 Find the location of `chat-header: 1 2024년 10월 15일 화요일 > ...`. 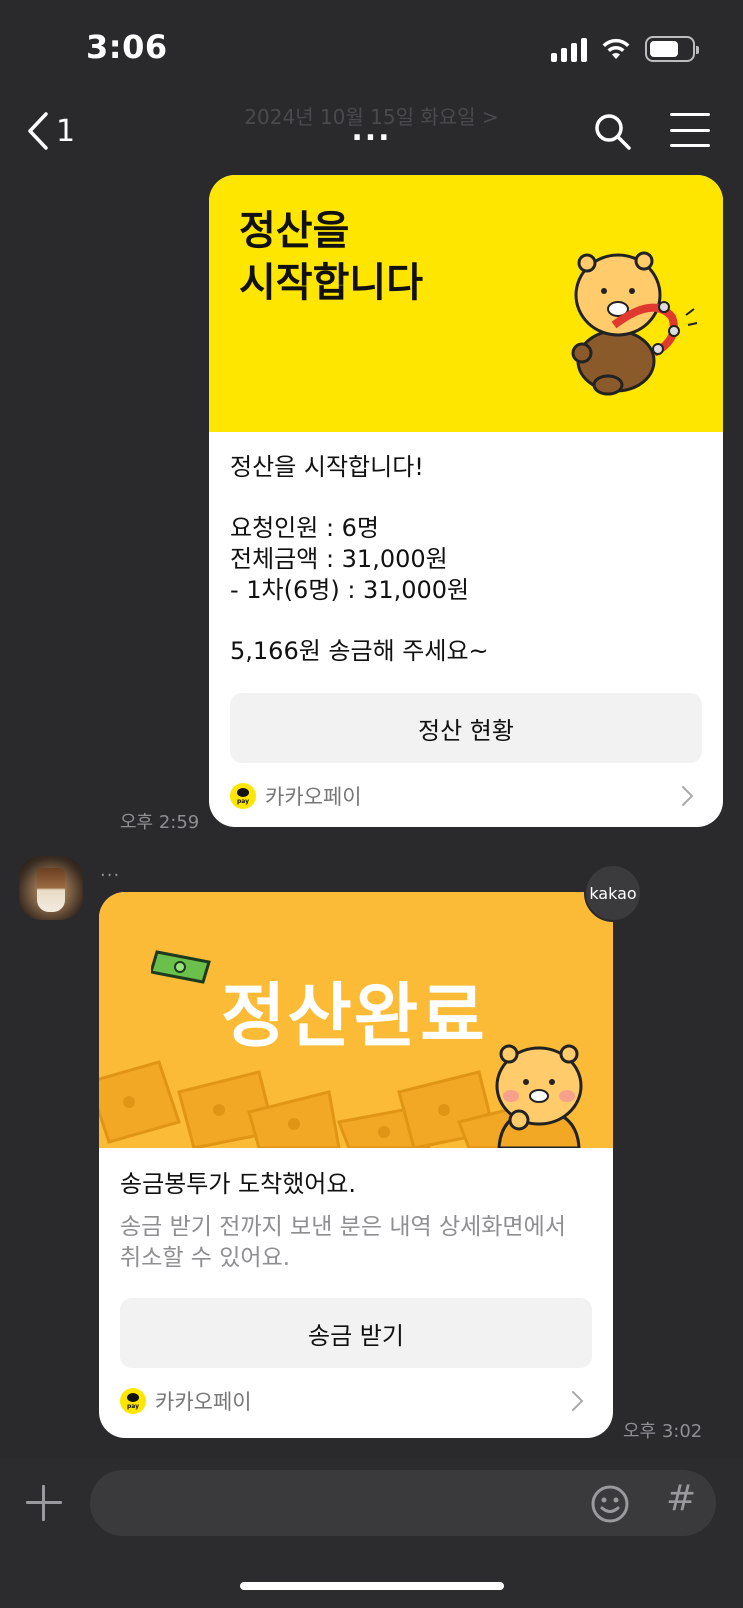

chat-header: 1 2024년 10월 15일 화요일 > ... is located at coordinates (371, 135).